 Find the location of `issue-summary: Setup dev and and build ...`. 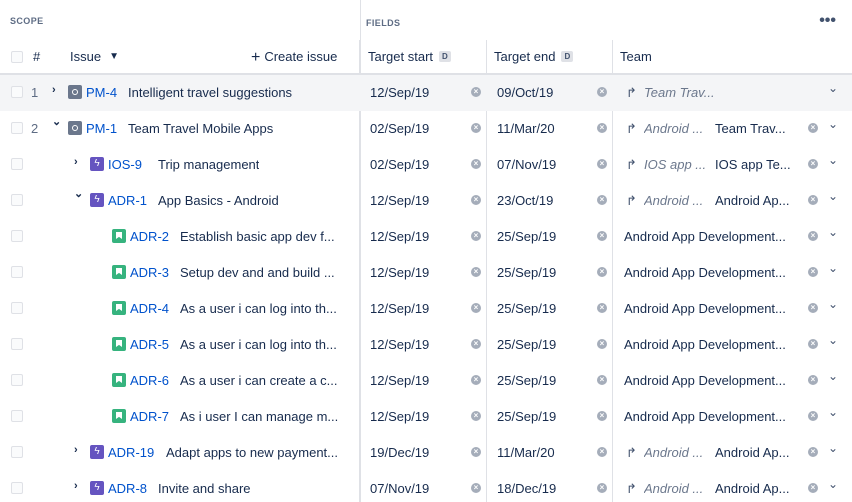

issue-summary: Setup dev and and build ... is located at coordinates (257, 272).